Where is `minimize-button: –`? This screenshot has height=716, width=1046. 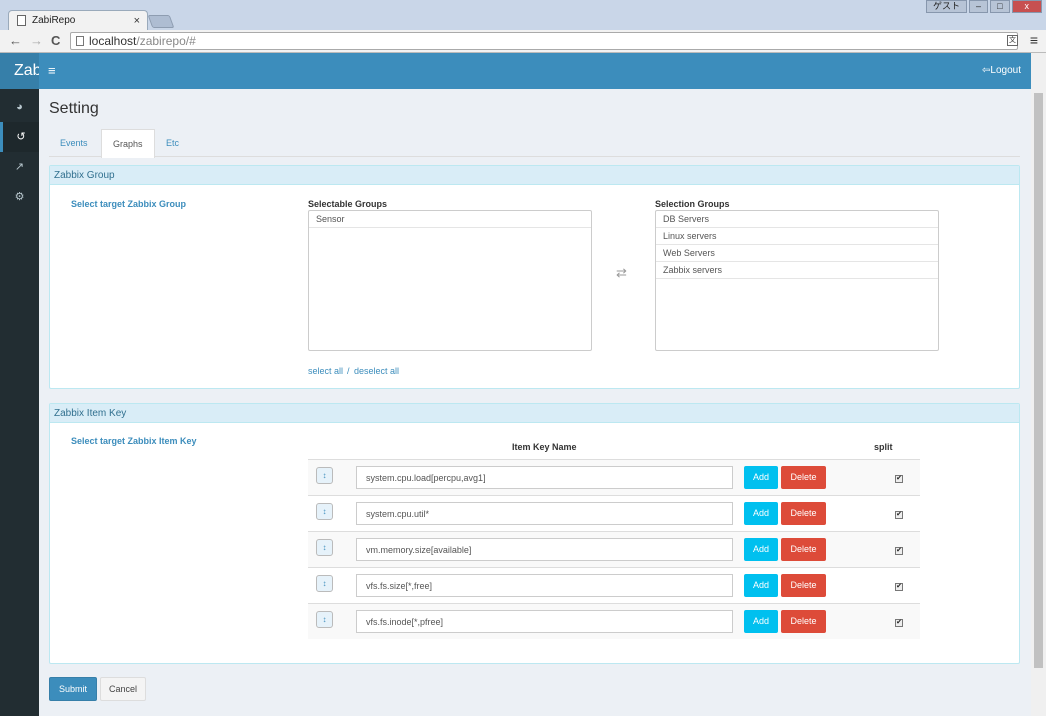
minimize-button: – is located at coordinates (979, 6).